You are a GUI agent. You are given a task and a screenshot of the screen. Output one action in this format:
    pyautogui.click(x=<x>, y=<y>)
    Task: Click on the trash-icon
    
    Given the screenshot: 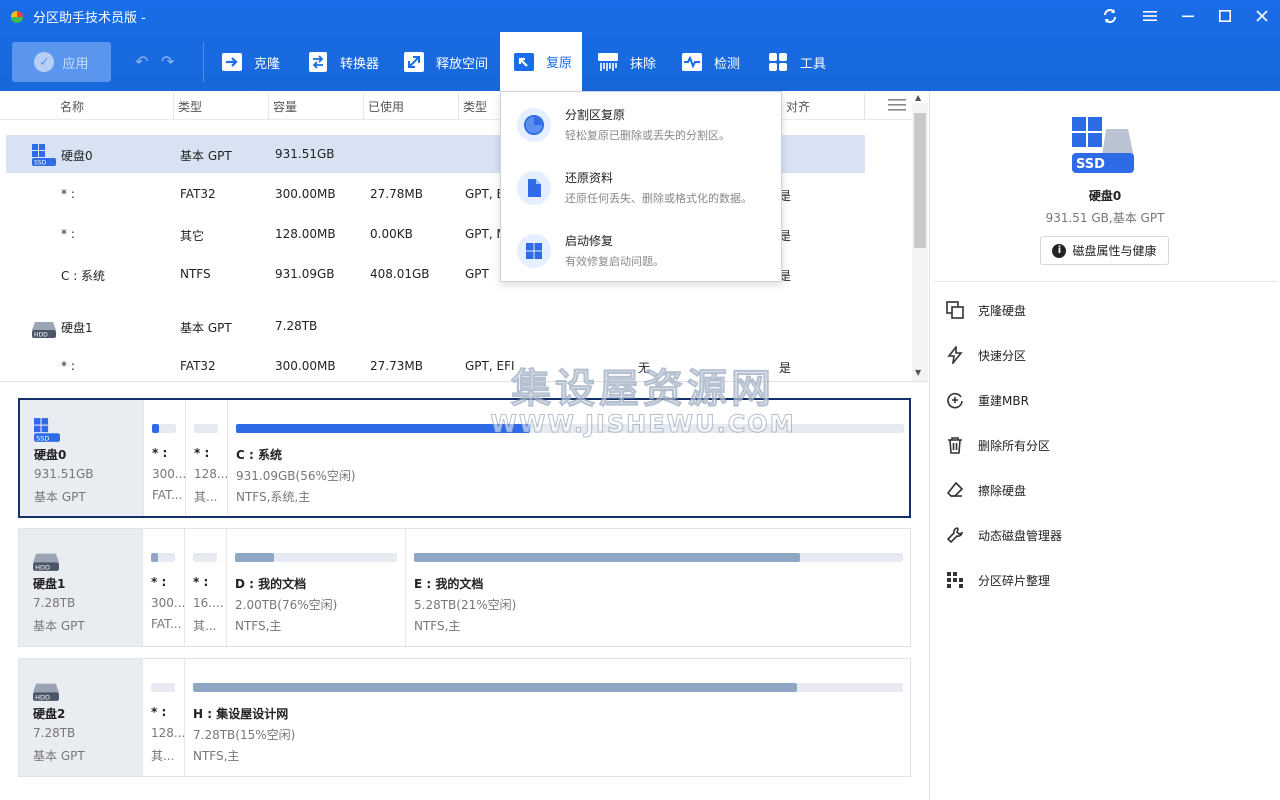 What is the action you would take?
    pyautogui.click(x=955, y=445)
    